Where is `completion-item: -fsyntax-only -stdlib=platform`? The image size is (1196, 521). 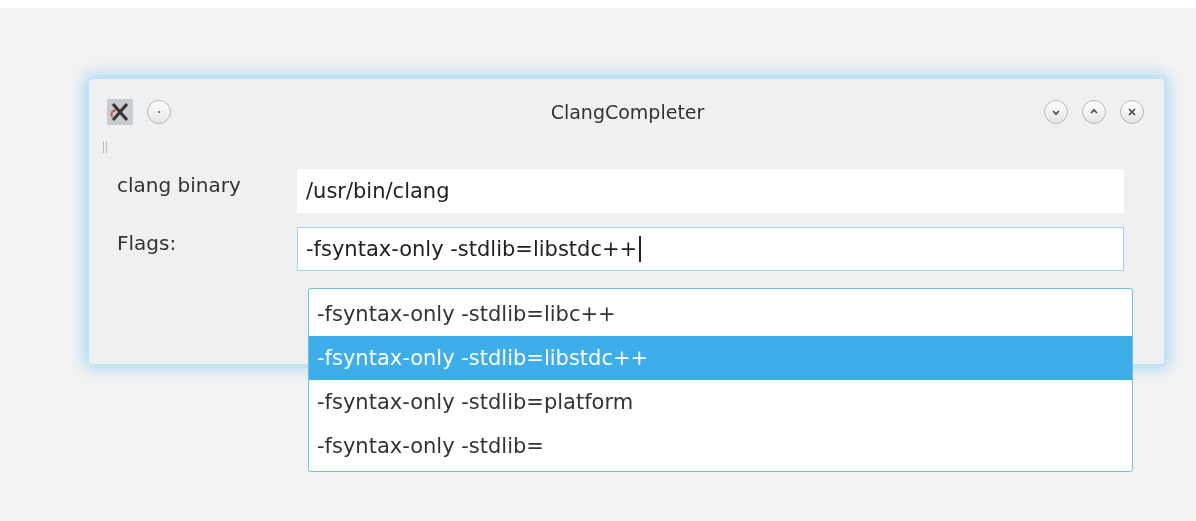 completion-item: -fsyntax-only -stdlib=platform is located at coordinates (720, 402).